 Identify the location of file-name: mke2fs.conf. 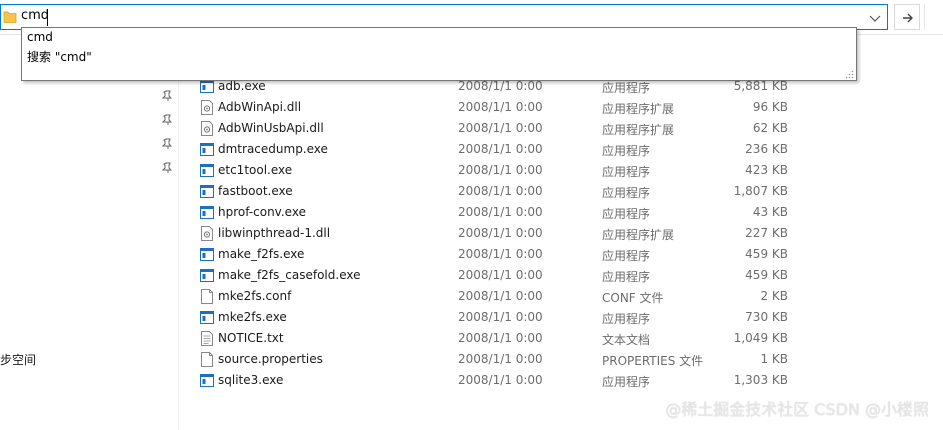
(255, 296).